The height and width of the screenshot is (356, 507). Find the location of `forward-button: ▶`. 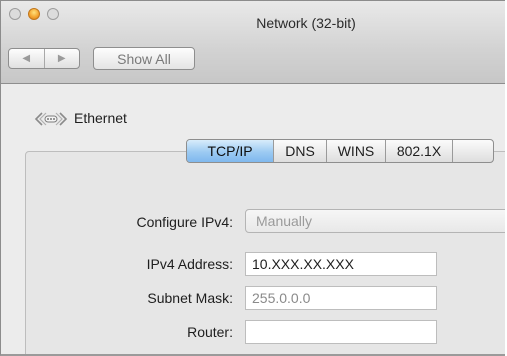

forward-button: ▶ is located at coordinates (61, 58).